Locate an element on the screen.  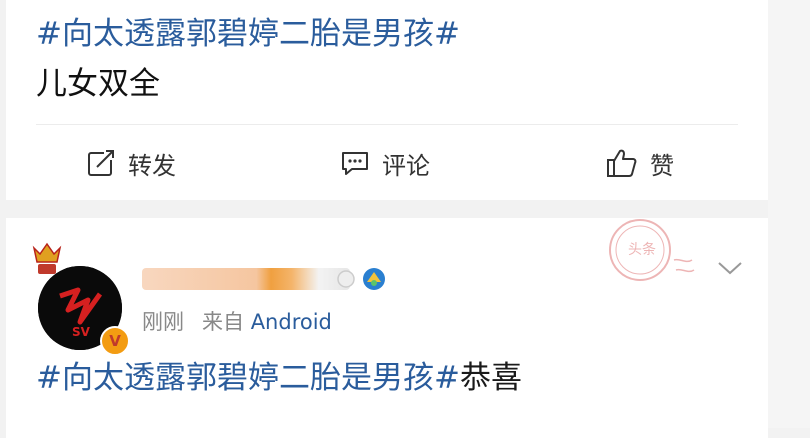
verified-badge-icon: V is located at coordinates (115, 341).